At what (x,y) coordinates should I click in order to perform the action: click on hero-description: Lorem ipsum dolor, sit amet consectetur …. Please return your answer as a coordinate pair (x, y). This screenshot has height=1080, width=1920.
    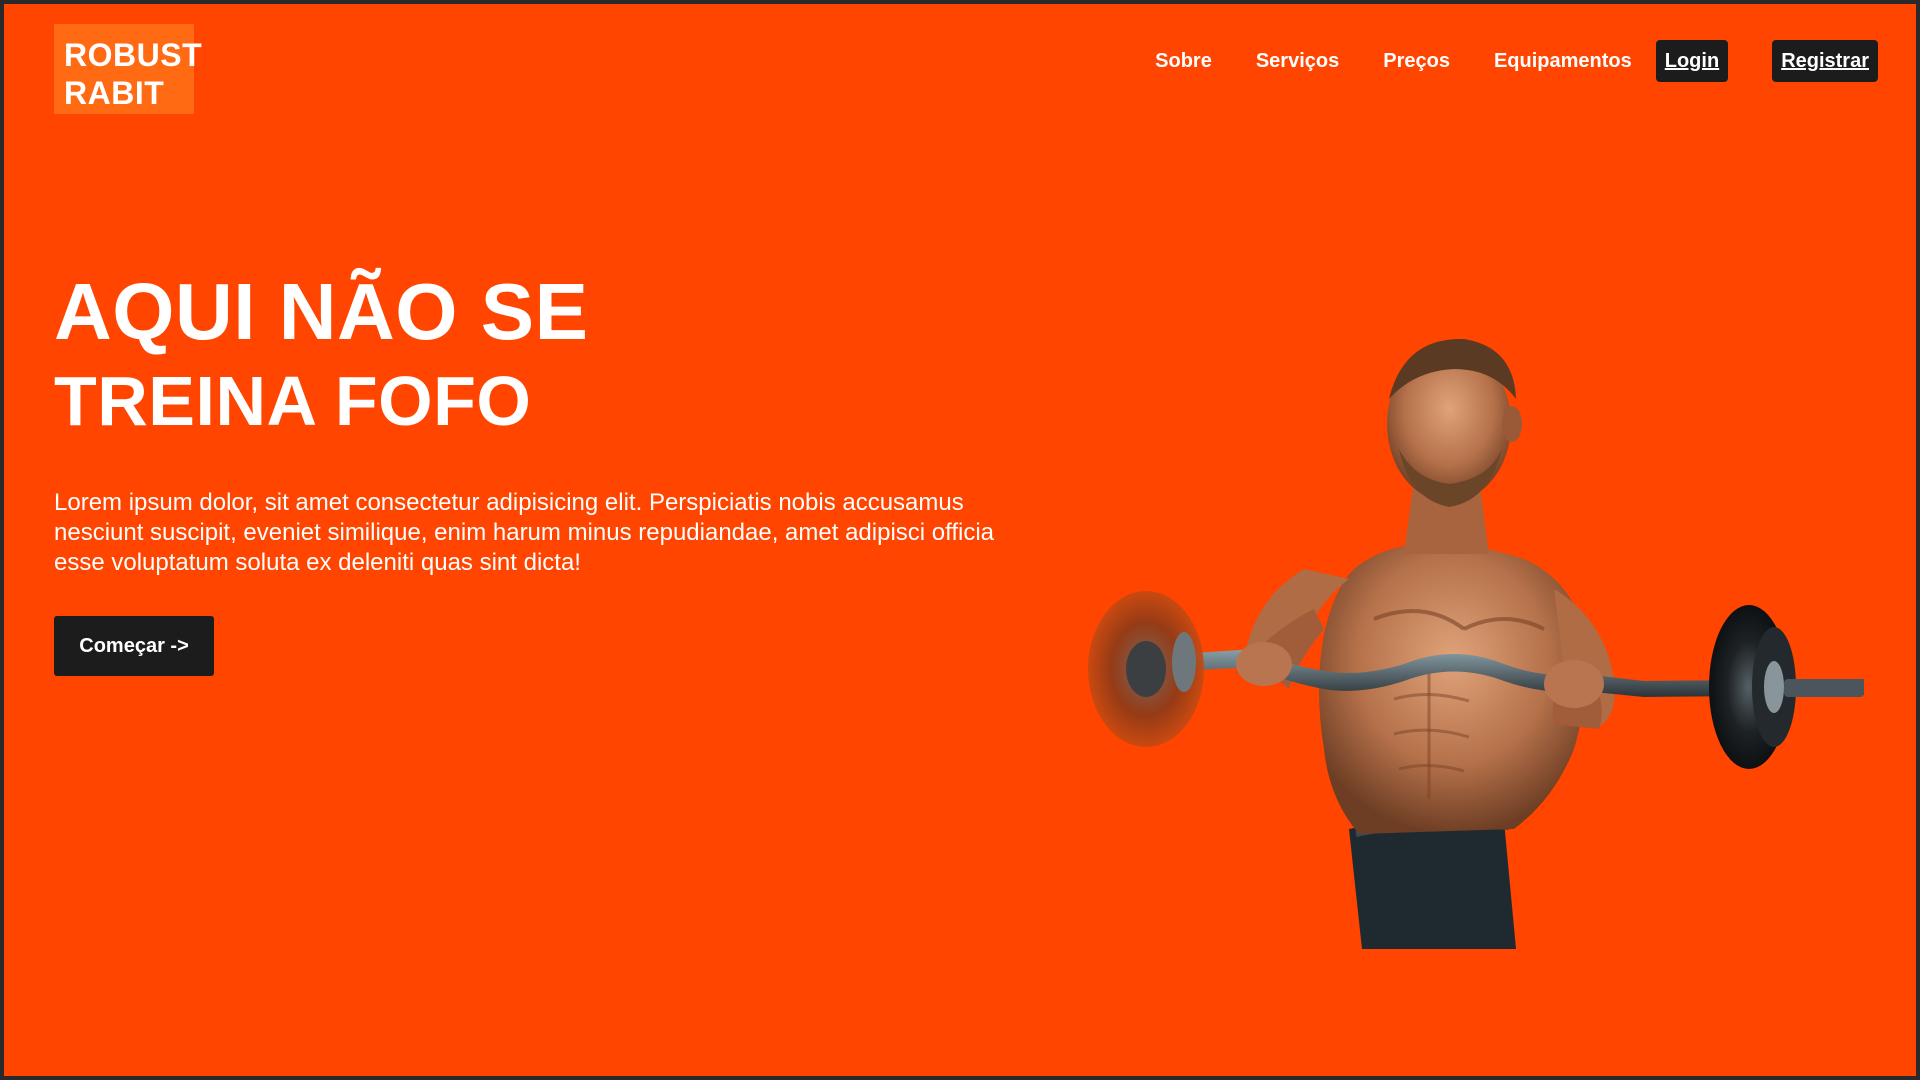
    Looking at the image, I should click on (524, 532).